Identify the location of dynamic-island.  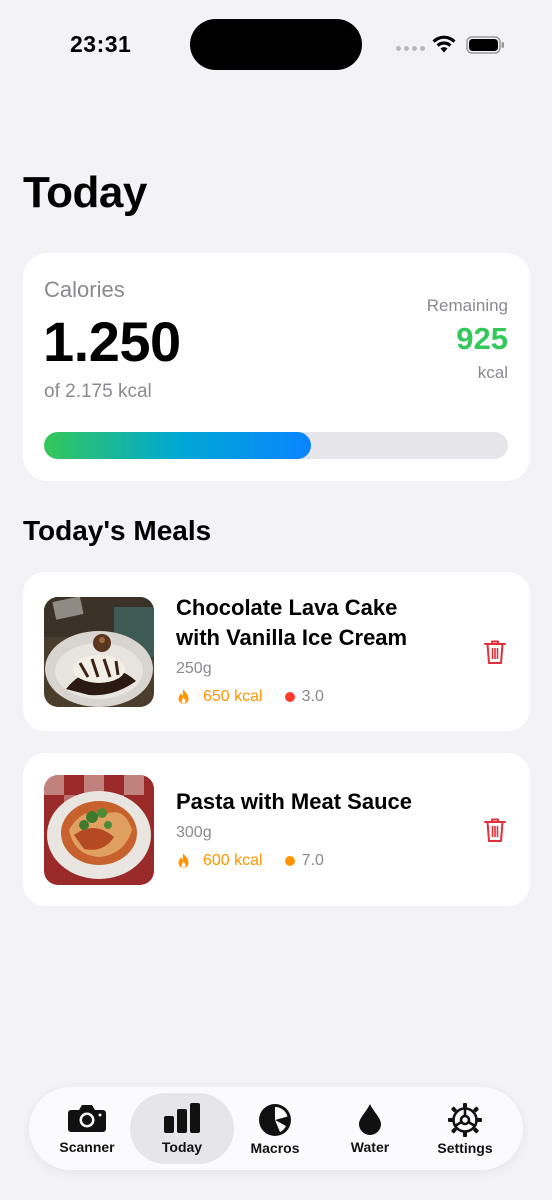
(276, 44).